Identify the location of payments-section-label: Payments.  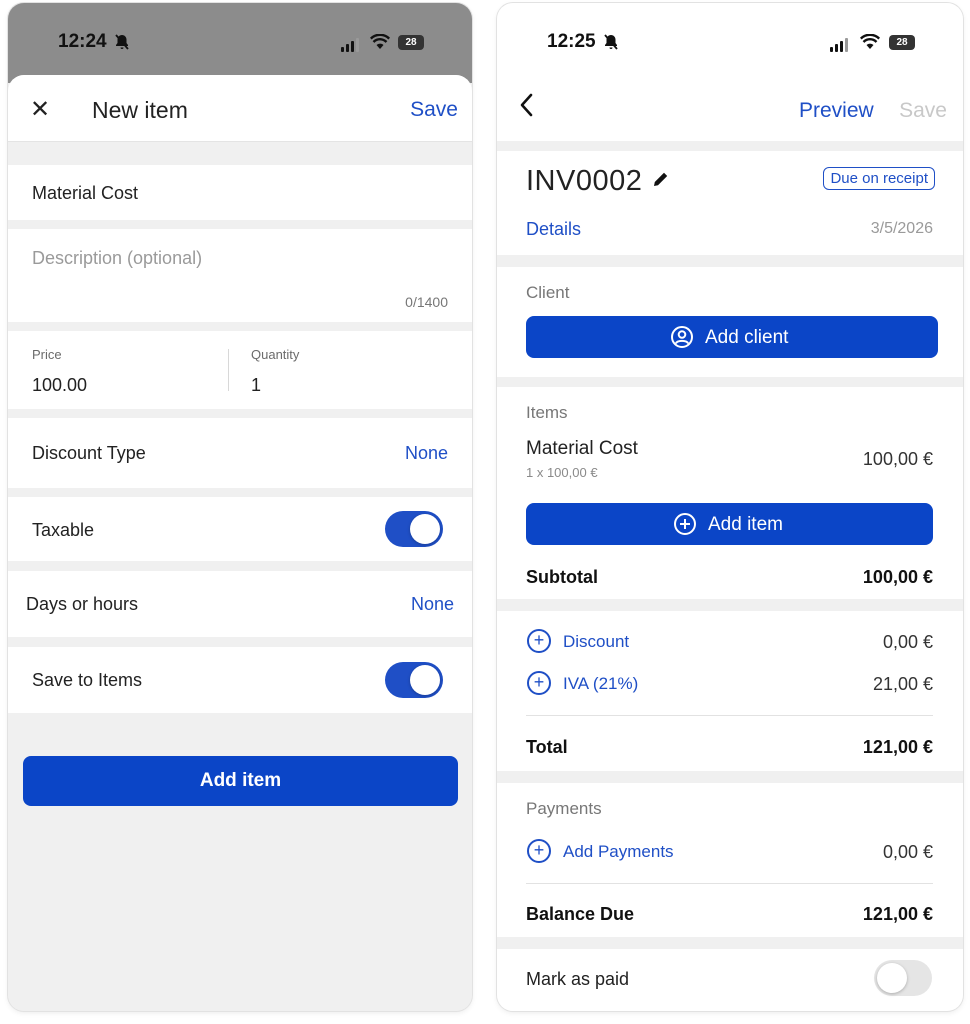
(564, 808).